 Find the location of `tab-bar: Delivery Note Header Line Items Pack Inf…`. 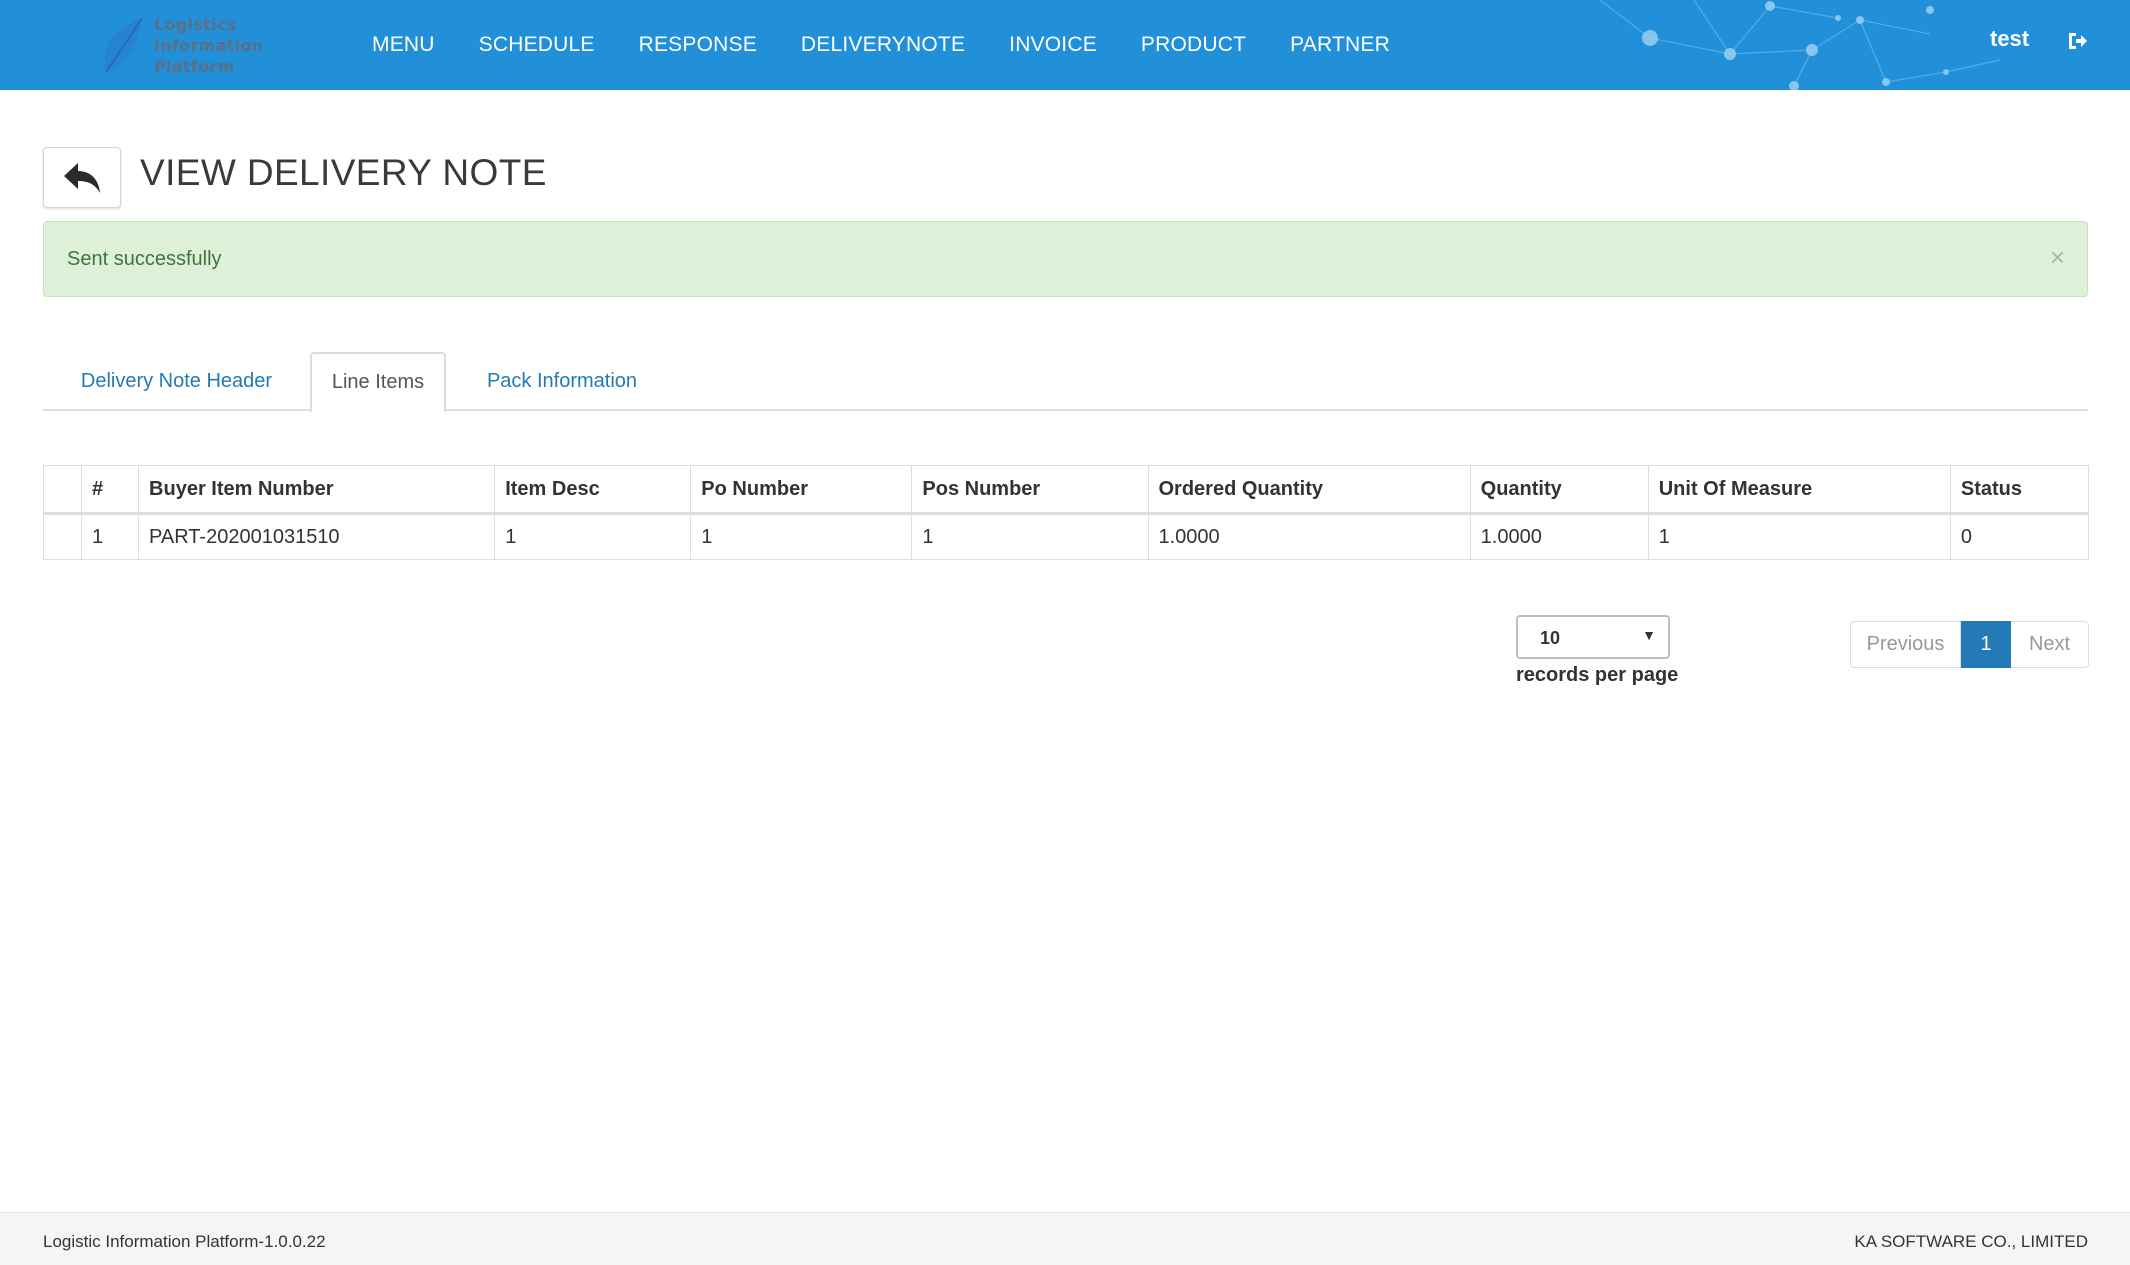

tab-bar: Delivery Note Header Line Items Pack Inf… is located at coordinates (1065, 382).